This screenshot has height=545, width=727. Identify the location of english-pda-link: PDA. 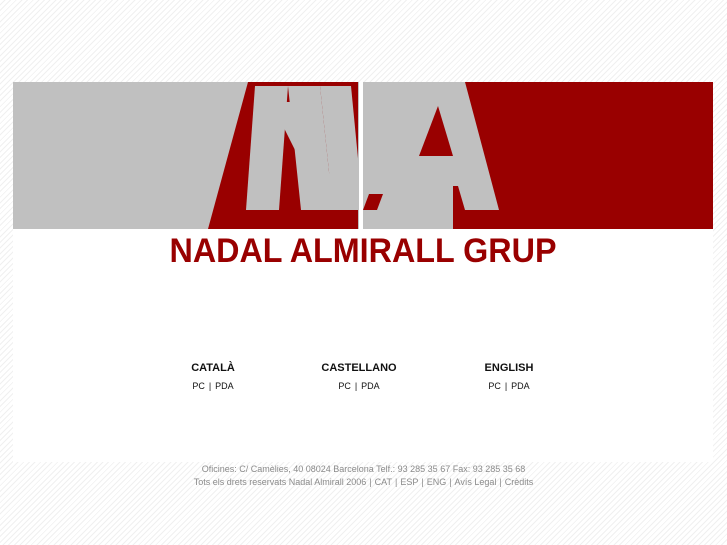
(520, 386).